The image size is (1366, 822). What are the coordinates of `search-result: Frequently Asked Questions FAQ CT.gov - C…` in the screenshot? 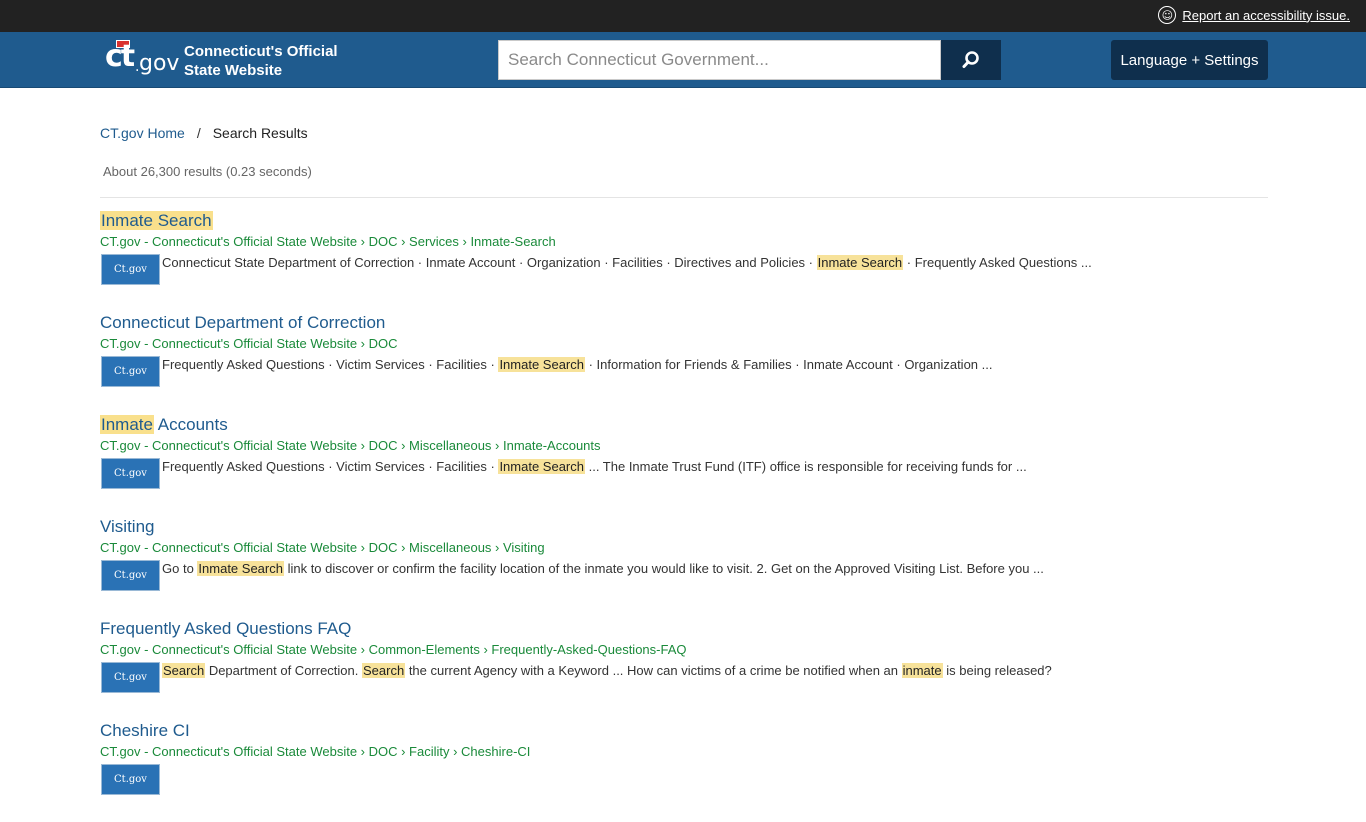 It's located at (684, 669).